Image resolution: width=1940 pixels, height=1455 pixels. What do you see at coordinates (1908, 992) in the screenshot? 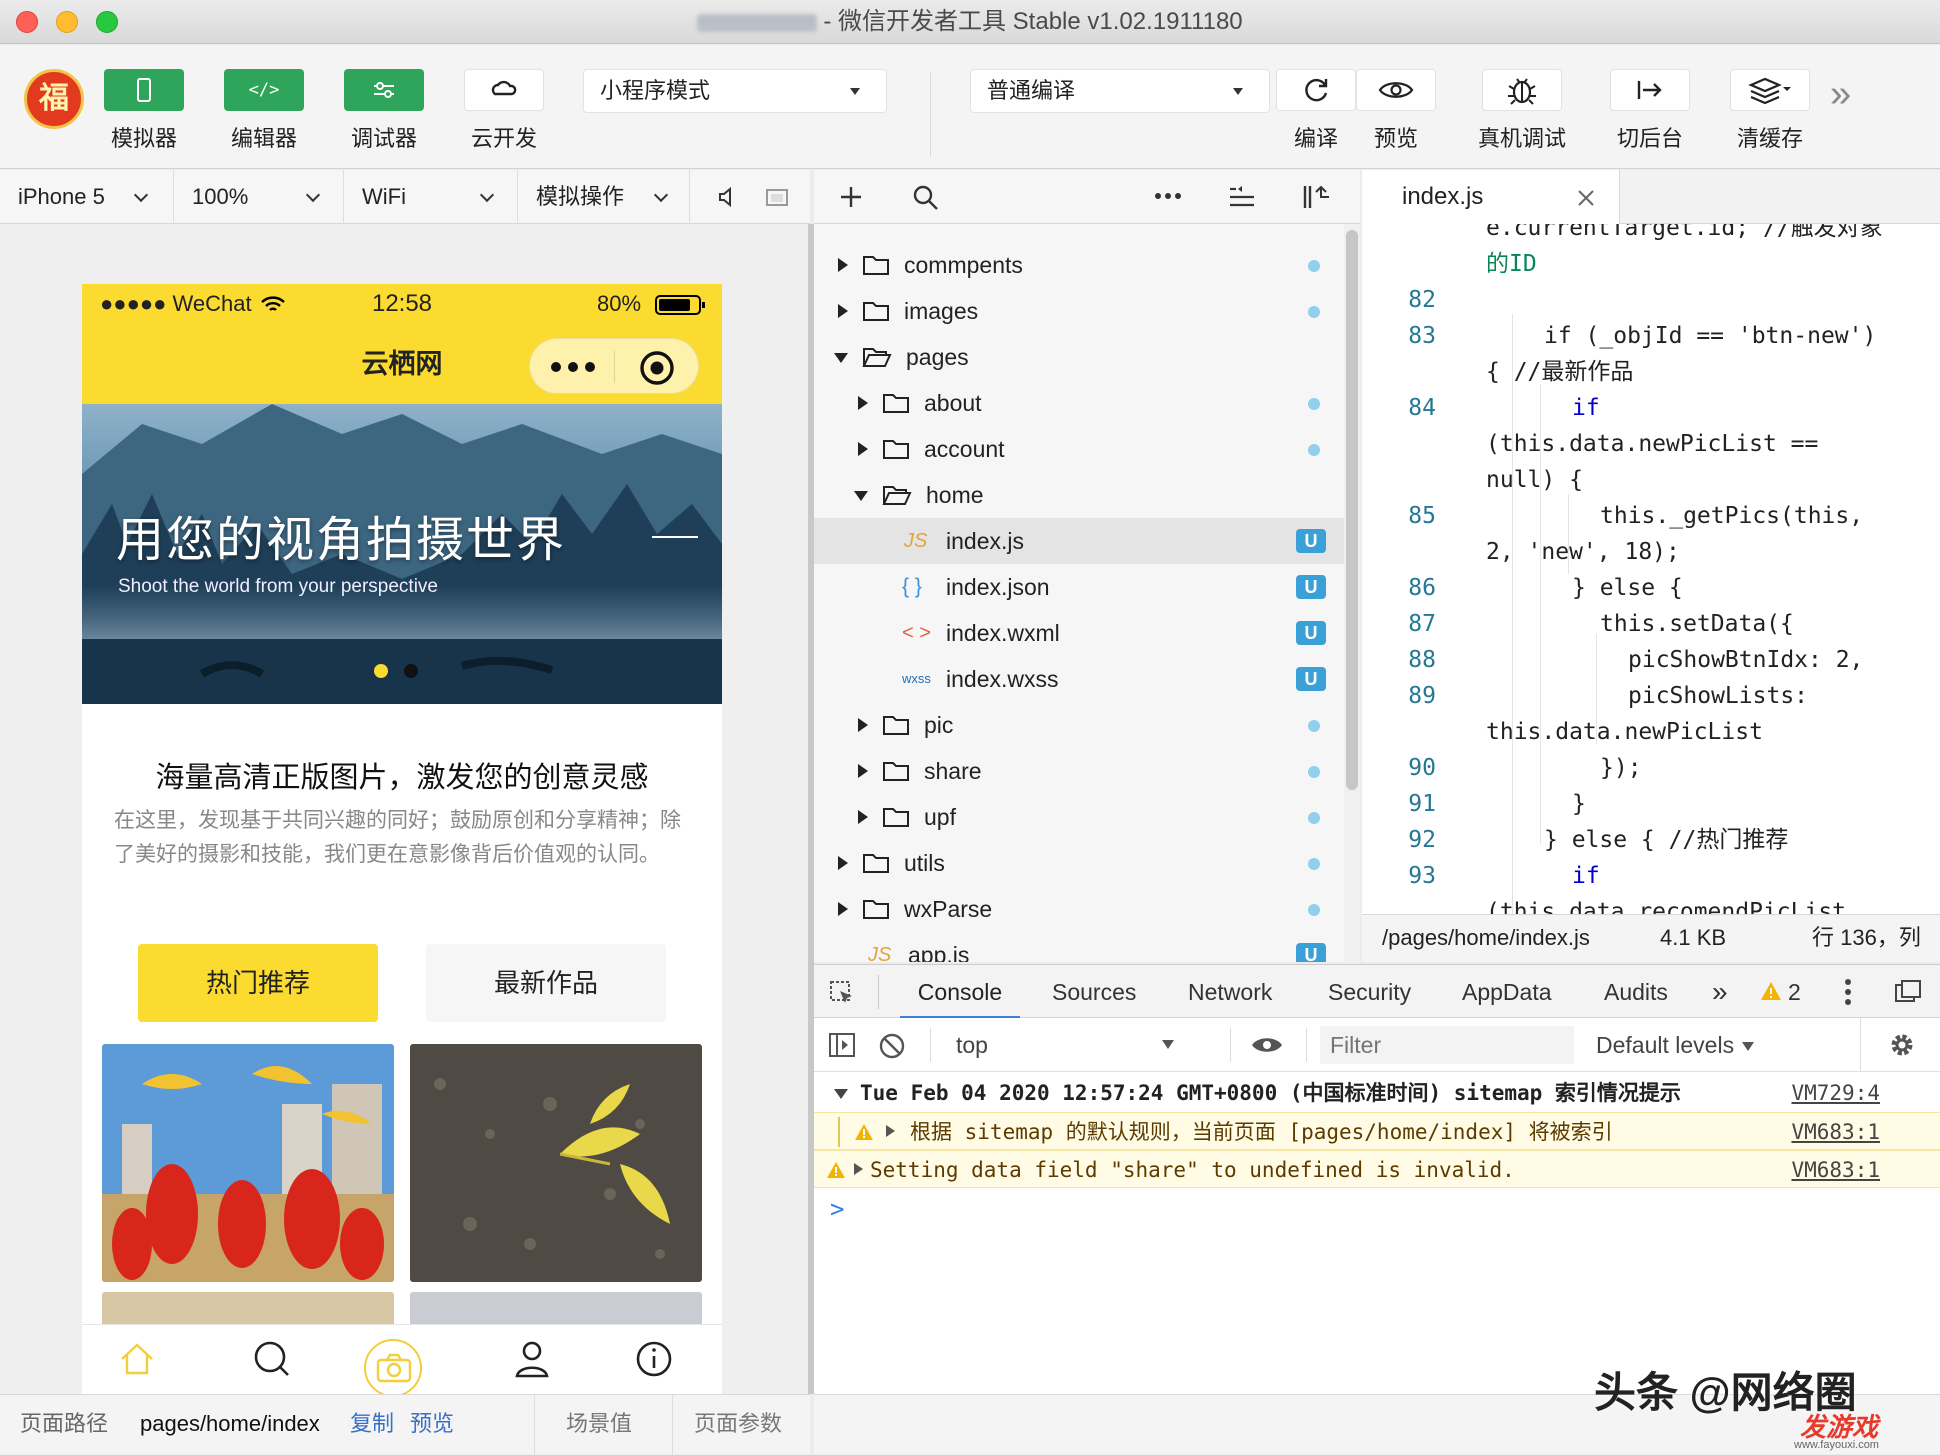
I see `dock-side-icon` at bounding box center [1908, 992].